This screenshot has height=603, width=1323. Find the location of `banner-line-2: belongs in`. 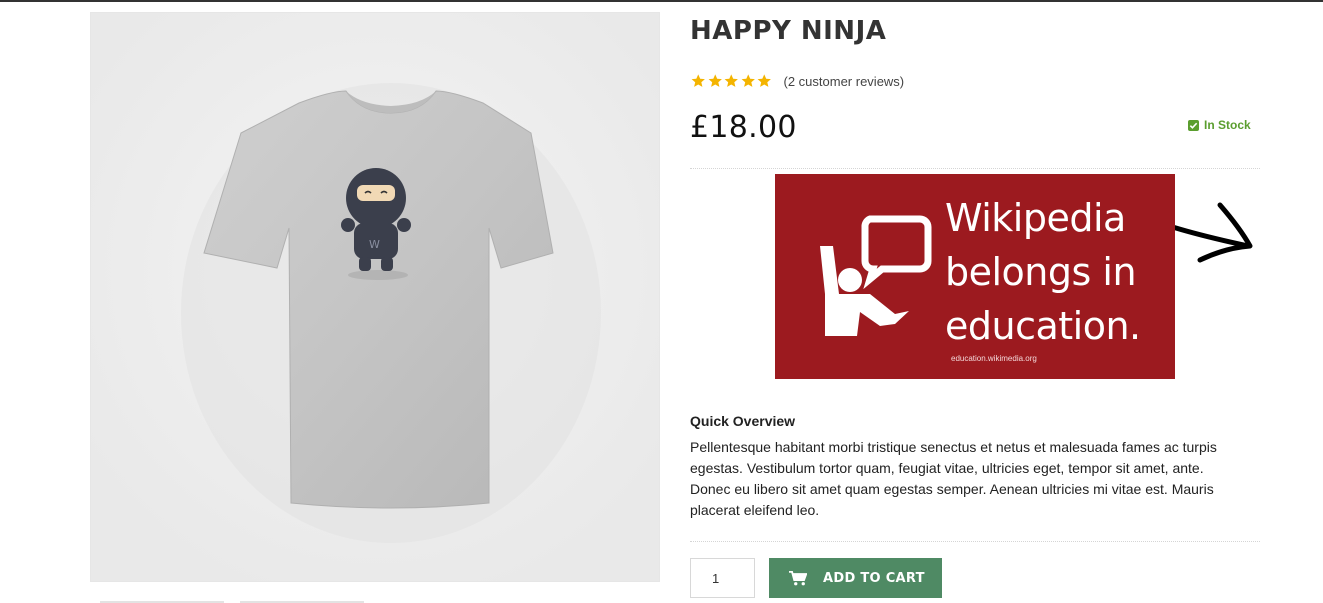

banner-line-2: belongs in is located at coordinates (1041, 272).